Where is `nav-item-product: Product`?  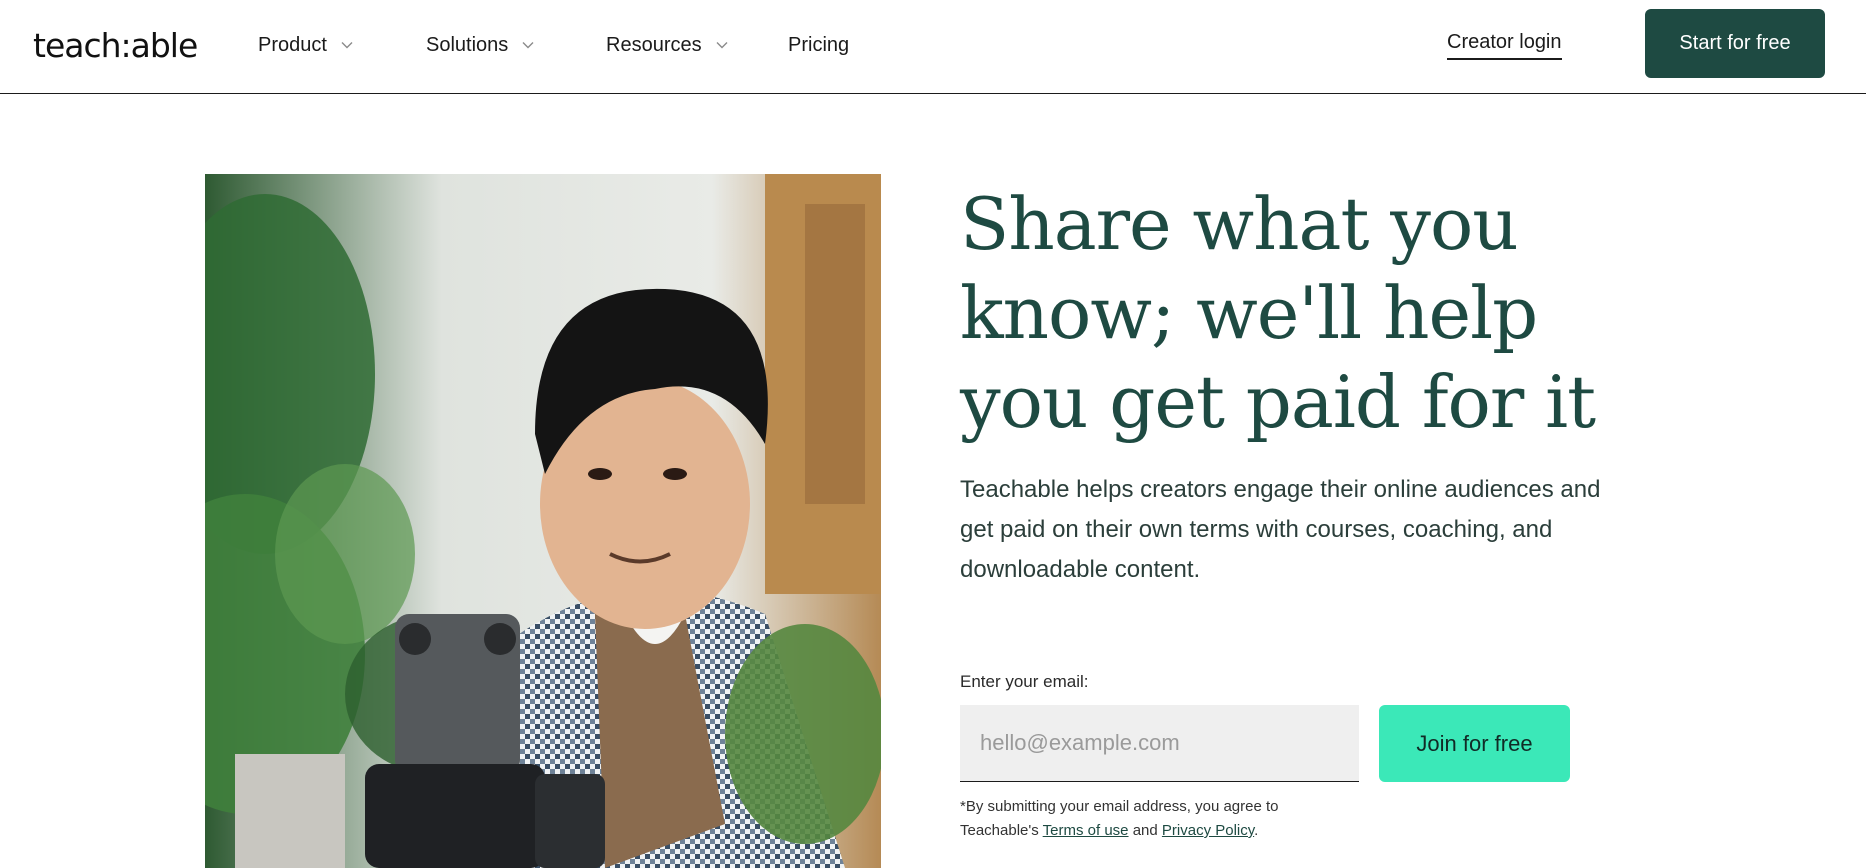
nav-item-product: Product is located at coordinates (305, 45).